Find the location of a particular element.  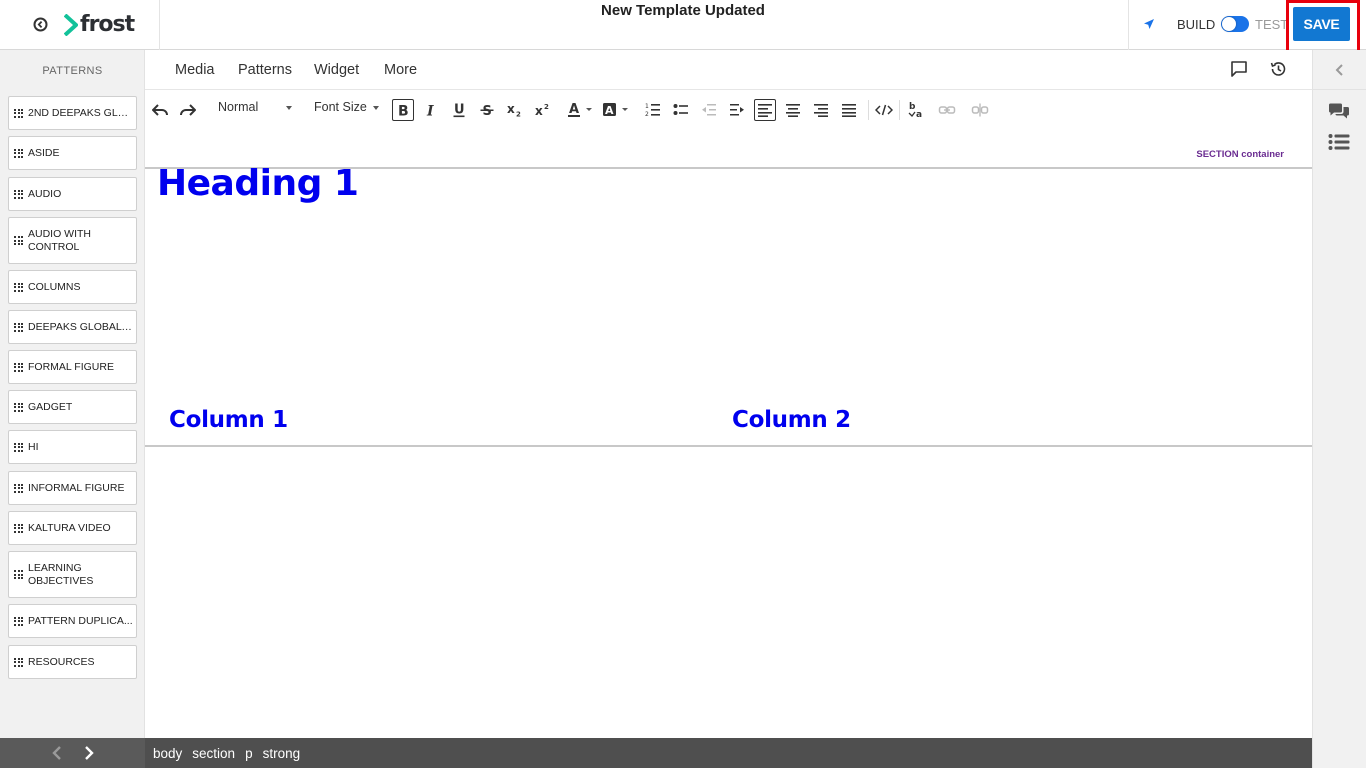

subscript-button: x2 is located at coordinates (515, 110).